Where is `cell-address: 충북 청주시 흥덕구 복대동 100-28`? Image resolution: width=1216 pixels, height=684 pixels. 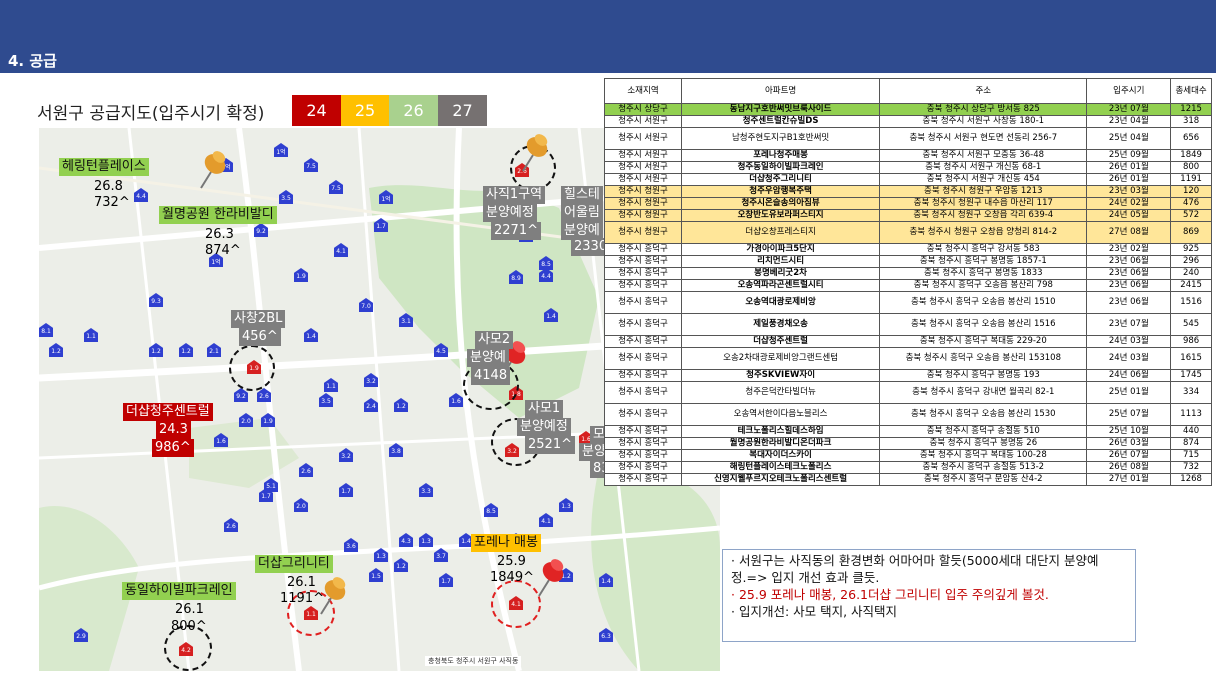 cell-address: 충북 청주시 흥덕구 복대동 100-28 is located at coordinates (983, 455).